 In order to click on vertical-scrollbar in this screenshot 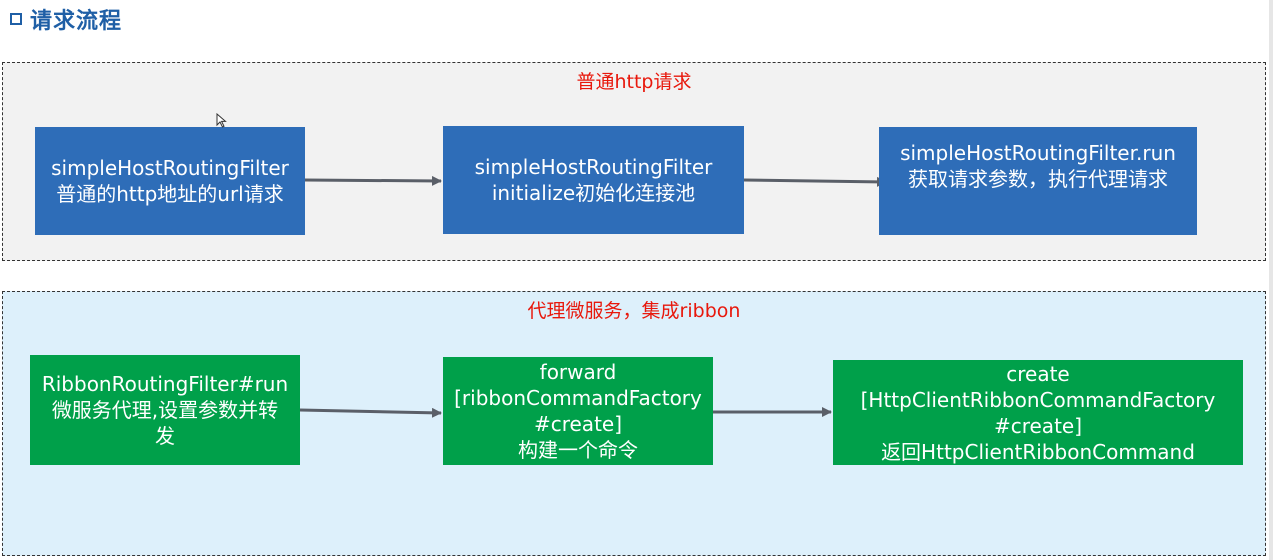, I will do `click(1271, 280)`.